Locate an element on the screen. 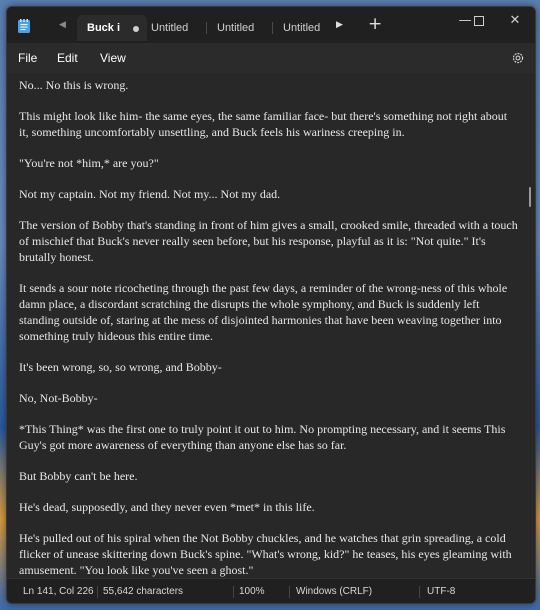 This screenshot has width=540, height=610. paragraph: No, Not-Bobby- is located at coordinates (58, 398).